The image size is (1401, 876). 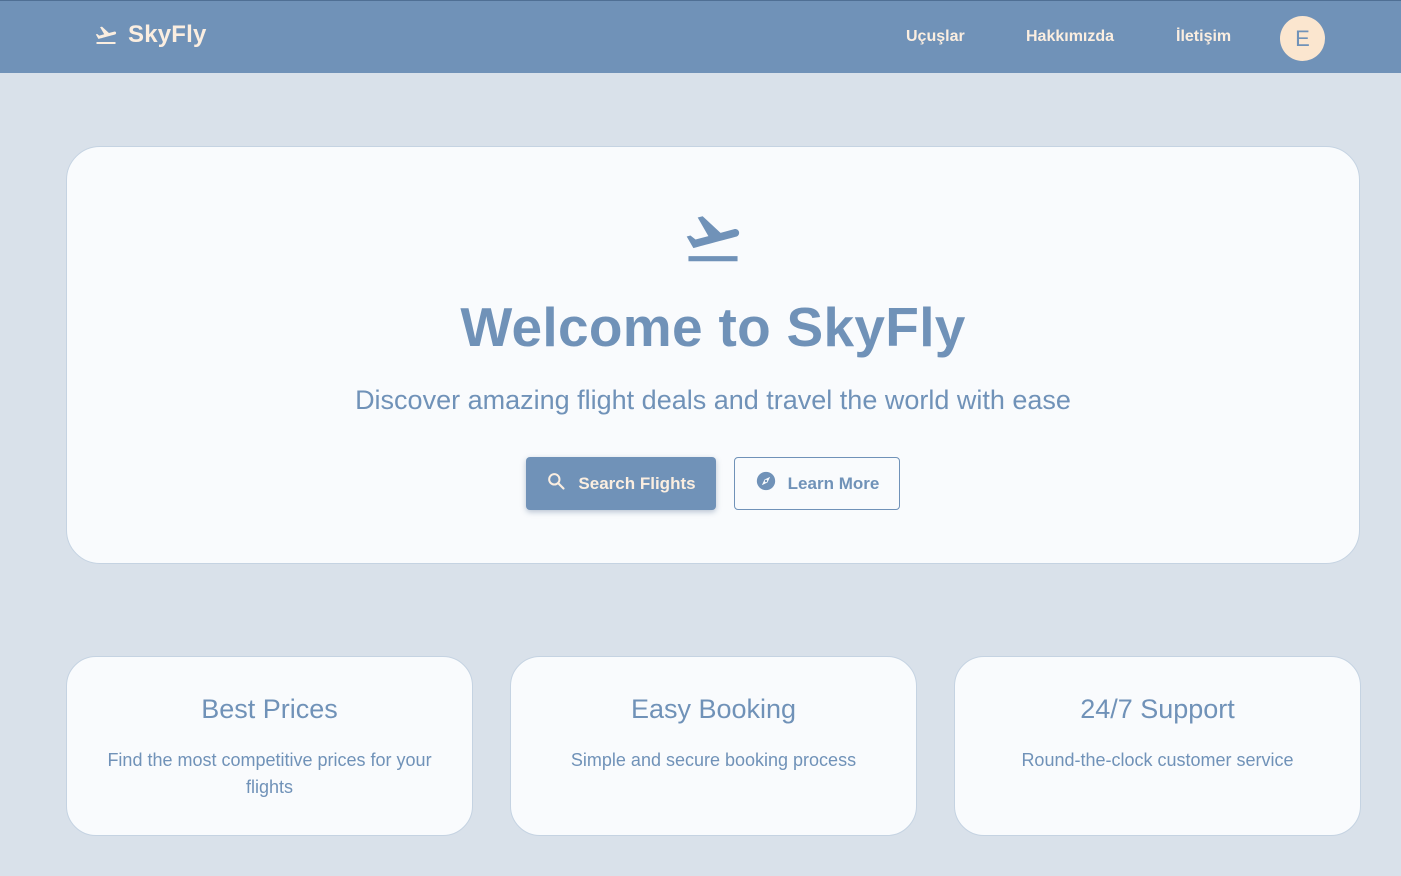 What do you see at coordinates (1203, 37) in the screenshot?
I see `nav-link-contact: İletişim` at bounding box center [1203, 37].